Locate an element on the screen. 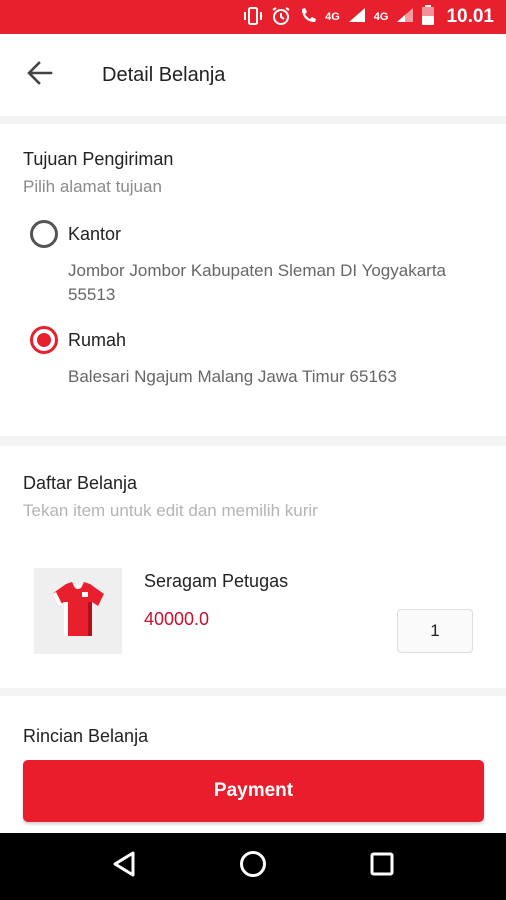 This screenshot has width=506, height=900. nav-back-button is located at coordinates (124, 867).